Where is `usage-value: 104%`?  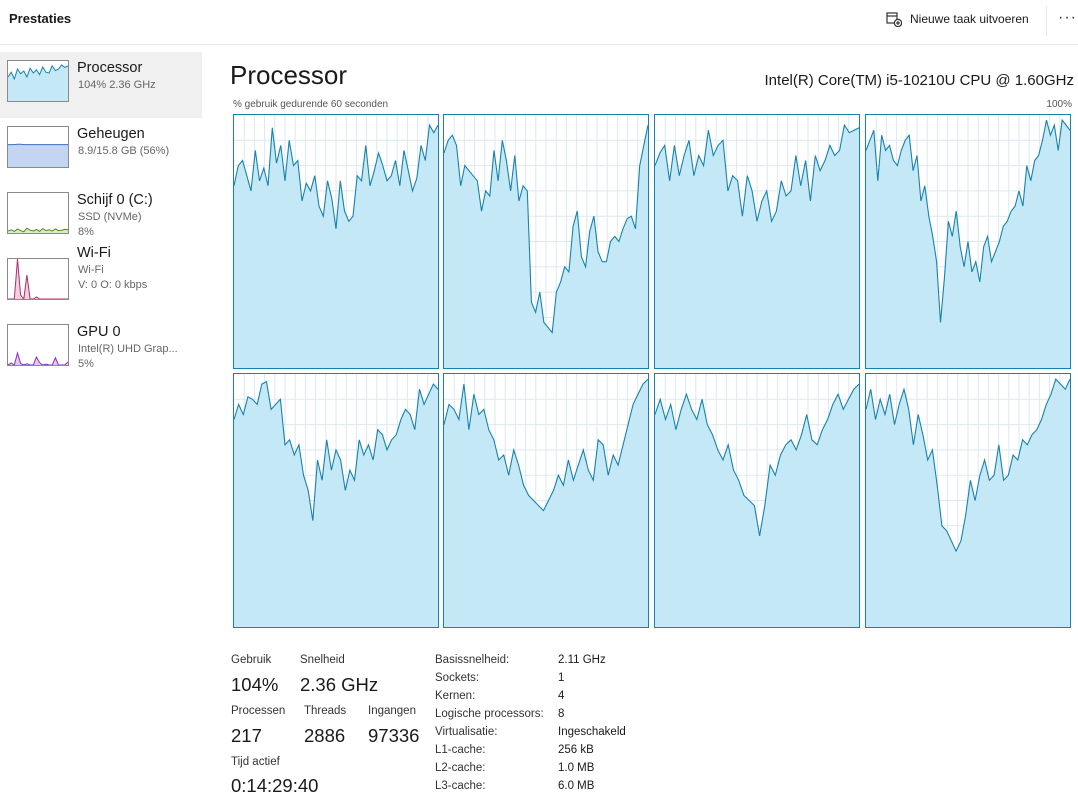
usage-value: 104% is located at coordinates (255, 684).